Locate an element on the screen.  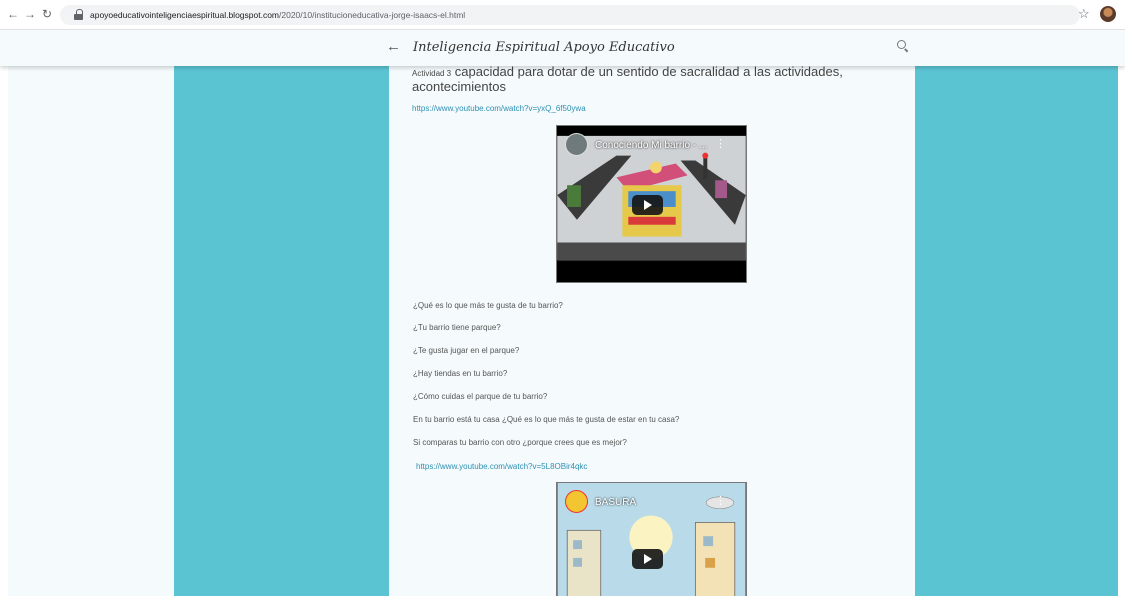
avatar is located at coordinates (1108, 14).